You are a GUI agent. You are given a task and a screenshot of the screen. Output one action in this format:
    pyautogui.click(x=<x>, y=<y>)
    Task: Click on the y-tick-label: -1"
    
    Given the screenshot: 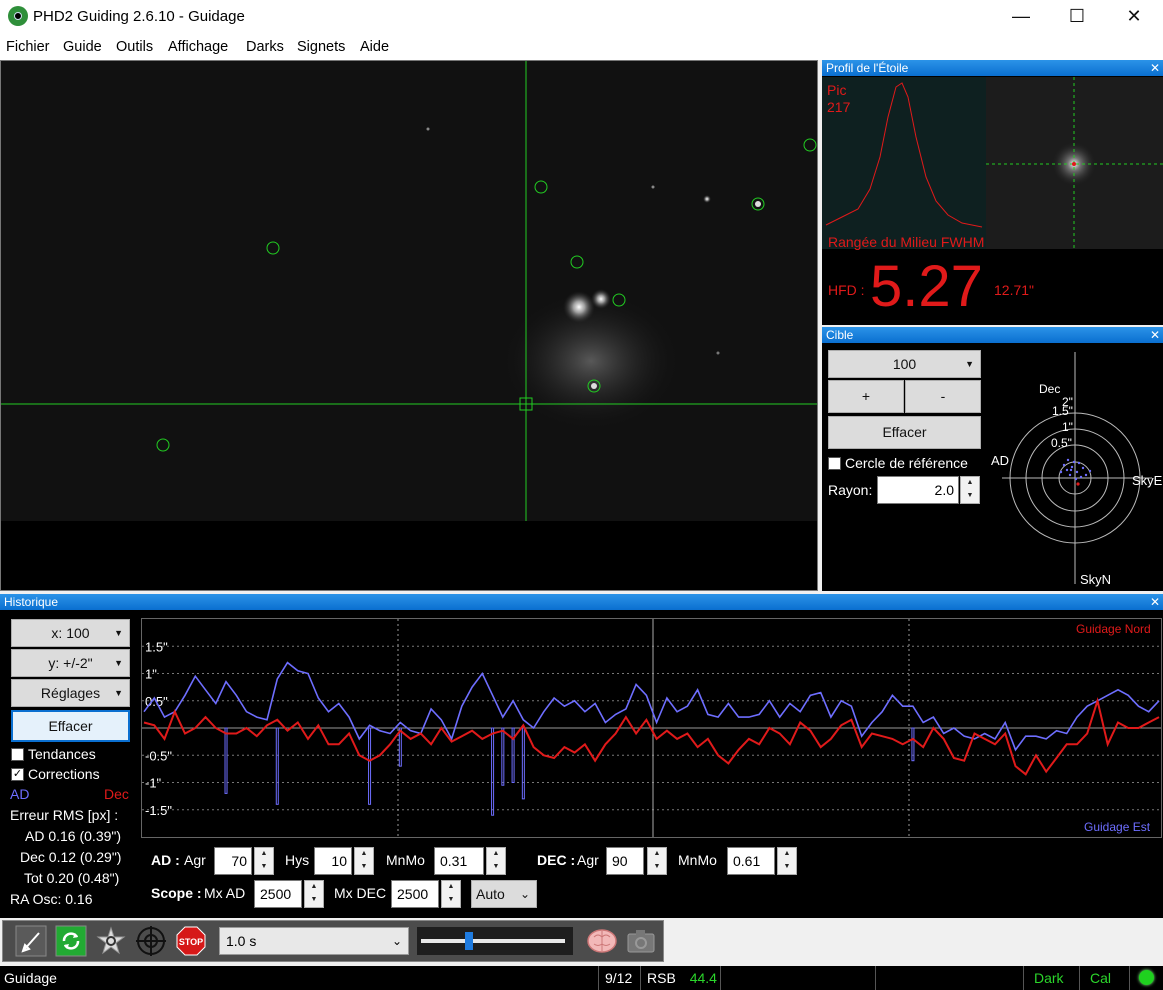 What is the action you would take?
    pyautogui.click(x=153, y=783)
    